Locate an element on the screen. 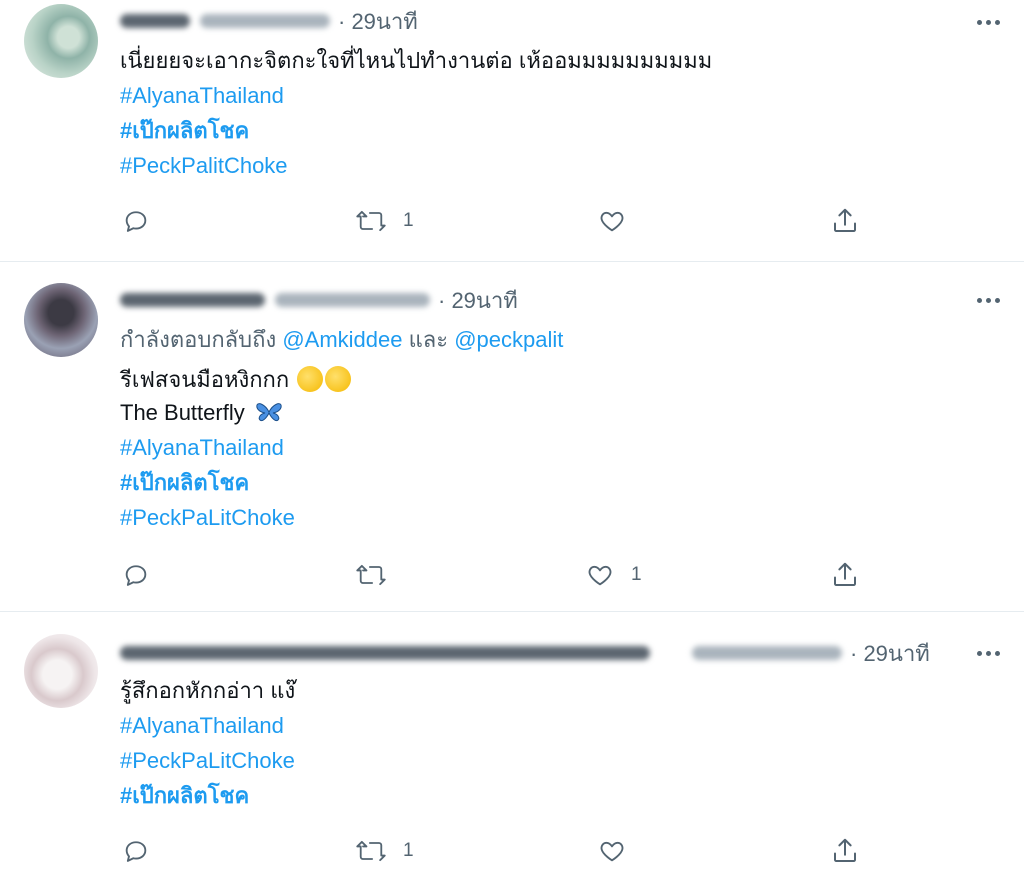 This screenshot has height=877, width=1024. like-button: 1 is located at coordinates (613, 575).